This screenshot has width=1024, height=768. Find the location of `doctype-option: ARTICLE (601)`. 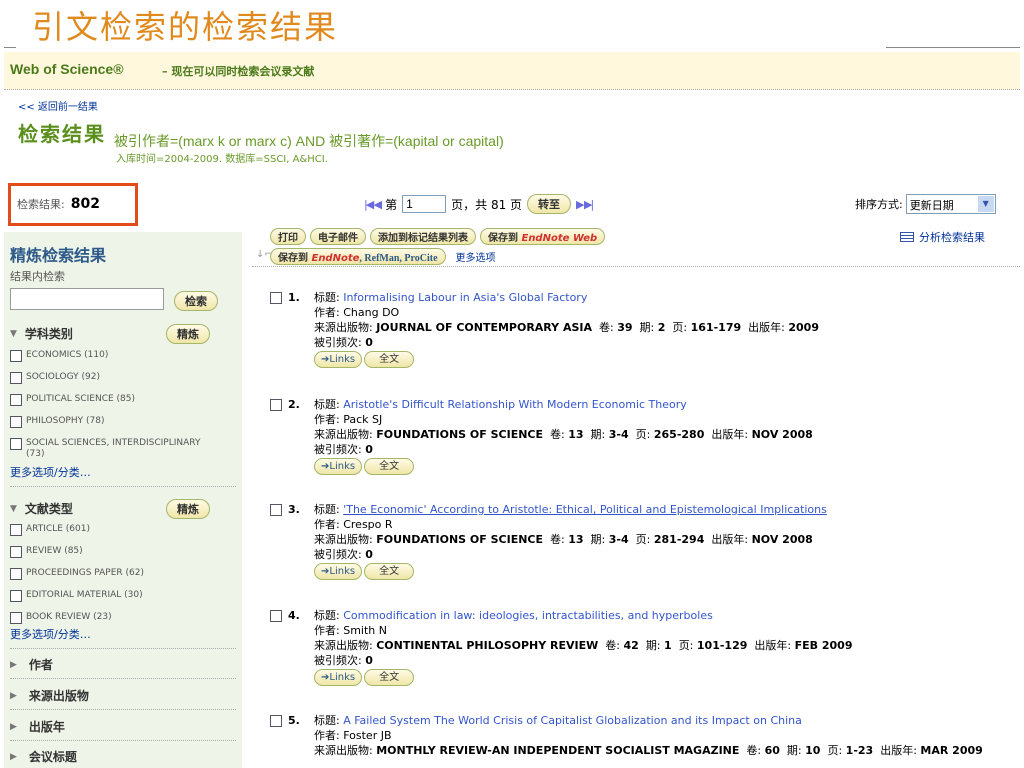

doctype-option: ARTICLE (601) is located at coordinates (50, 530).